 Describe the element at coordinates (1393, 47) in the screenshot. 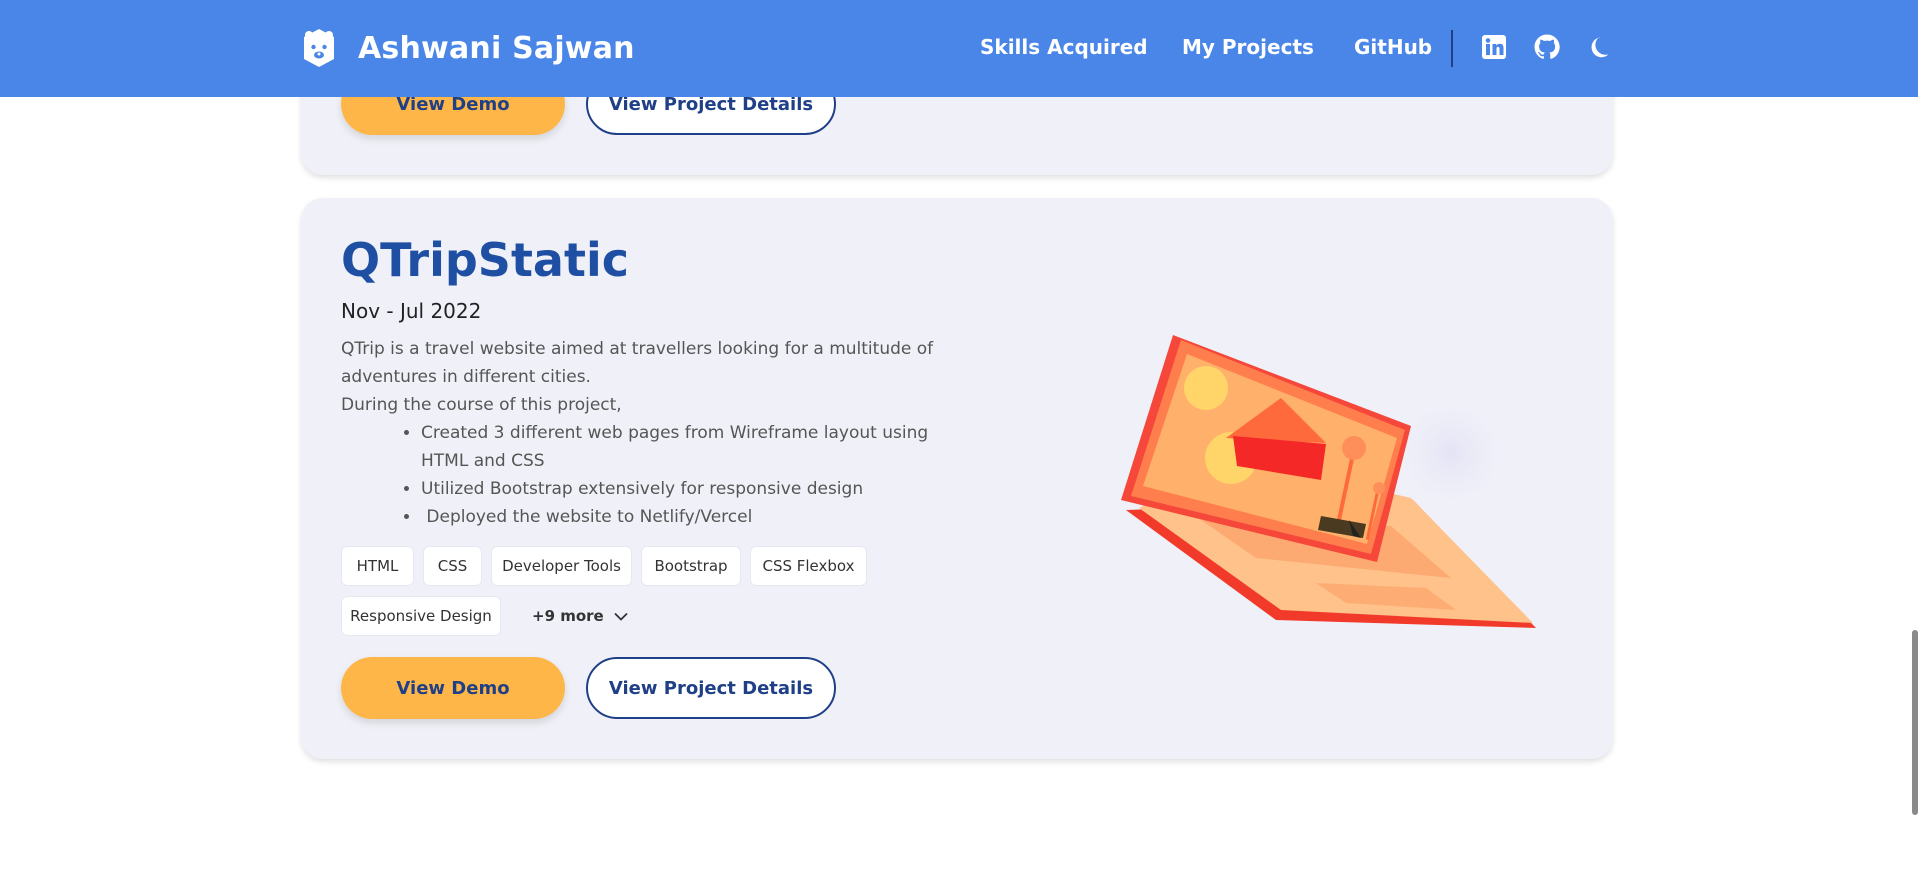

I see `nav-link-github: GitHub` at that location.